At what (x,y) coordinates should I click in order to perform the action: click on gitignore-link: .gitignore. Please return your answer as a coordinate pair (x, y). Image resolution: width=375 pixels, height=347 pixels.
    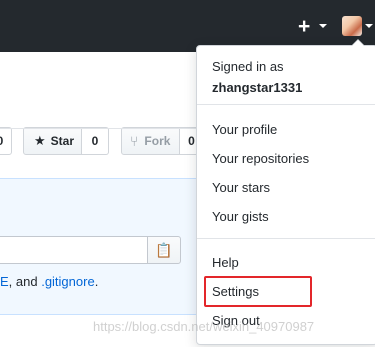
    Looking at the image, I should click on (67, 281).